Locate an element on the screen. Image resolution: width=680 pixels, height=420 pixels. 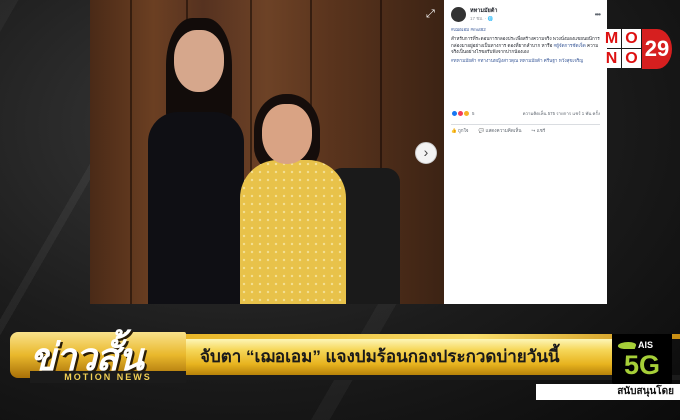
person-left-suit is located at coordinates (196, 208).